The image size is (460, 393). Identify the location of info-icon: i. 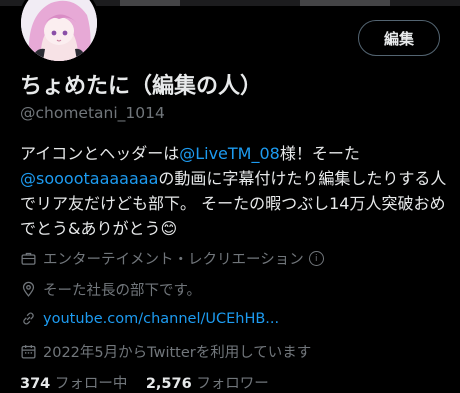
(316, 258).